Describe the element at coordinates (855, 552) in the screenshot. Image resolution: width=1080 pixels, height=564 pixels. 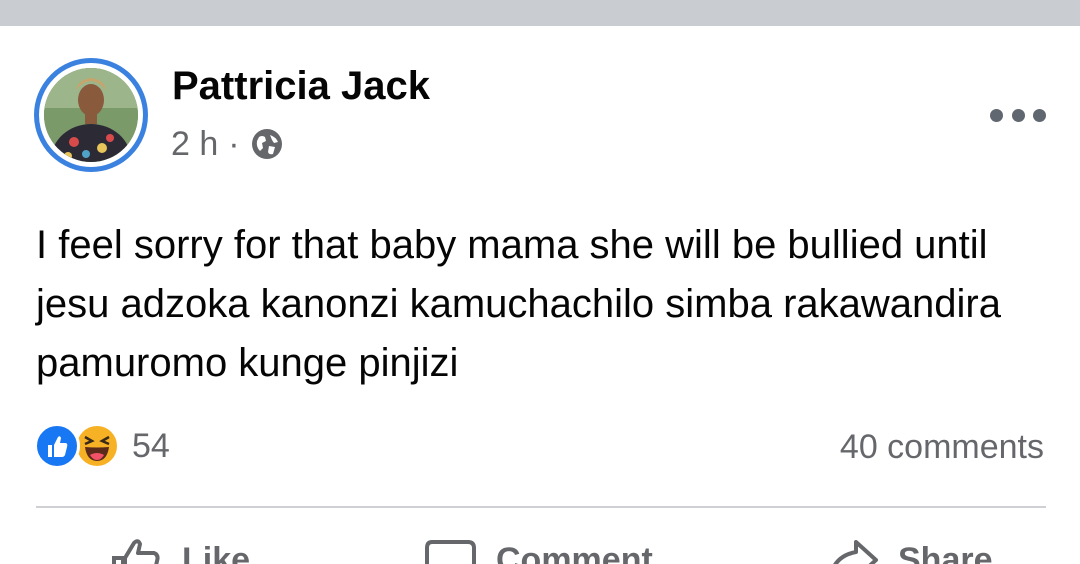
I see `share-arrow-icon` at that location.